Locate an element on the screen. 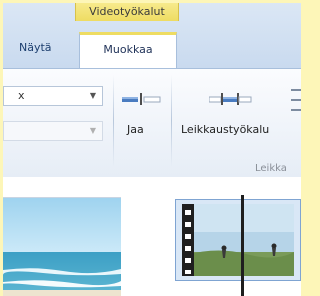 This screenshot has height=296, width=320. contextual-tab-header: Videotyökalut is located at coordinates (127, 12).